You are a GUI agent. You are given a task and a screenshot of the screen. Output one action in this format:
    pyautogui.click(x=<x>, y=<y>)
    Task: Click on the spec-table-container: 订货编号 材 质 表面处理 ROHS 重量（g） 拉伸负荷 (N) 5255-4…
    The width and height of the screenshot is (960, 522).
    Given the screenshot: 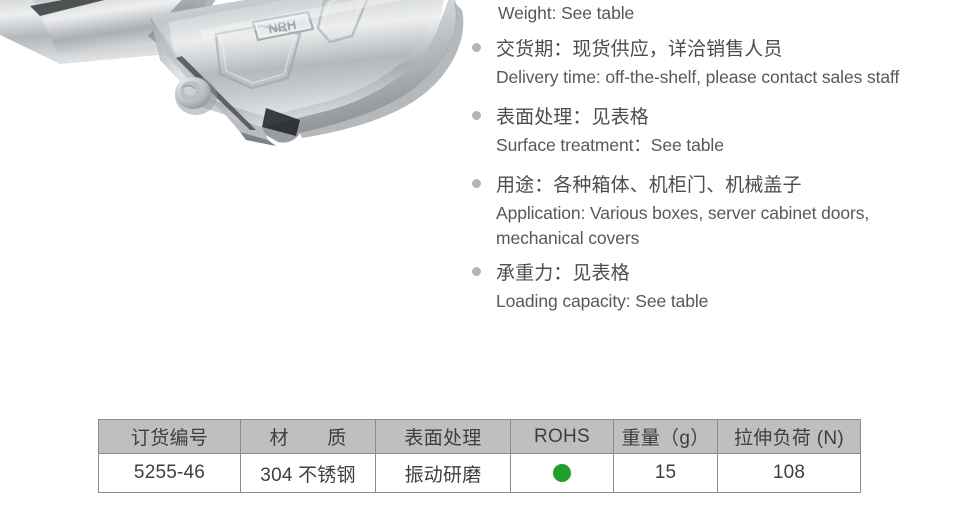 What is the action you would take?
    pyautogui.click(x=479, y=456)
    